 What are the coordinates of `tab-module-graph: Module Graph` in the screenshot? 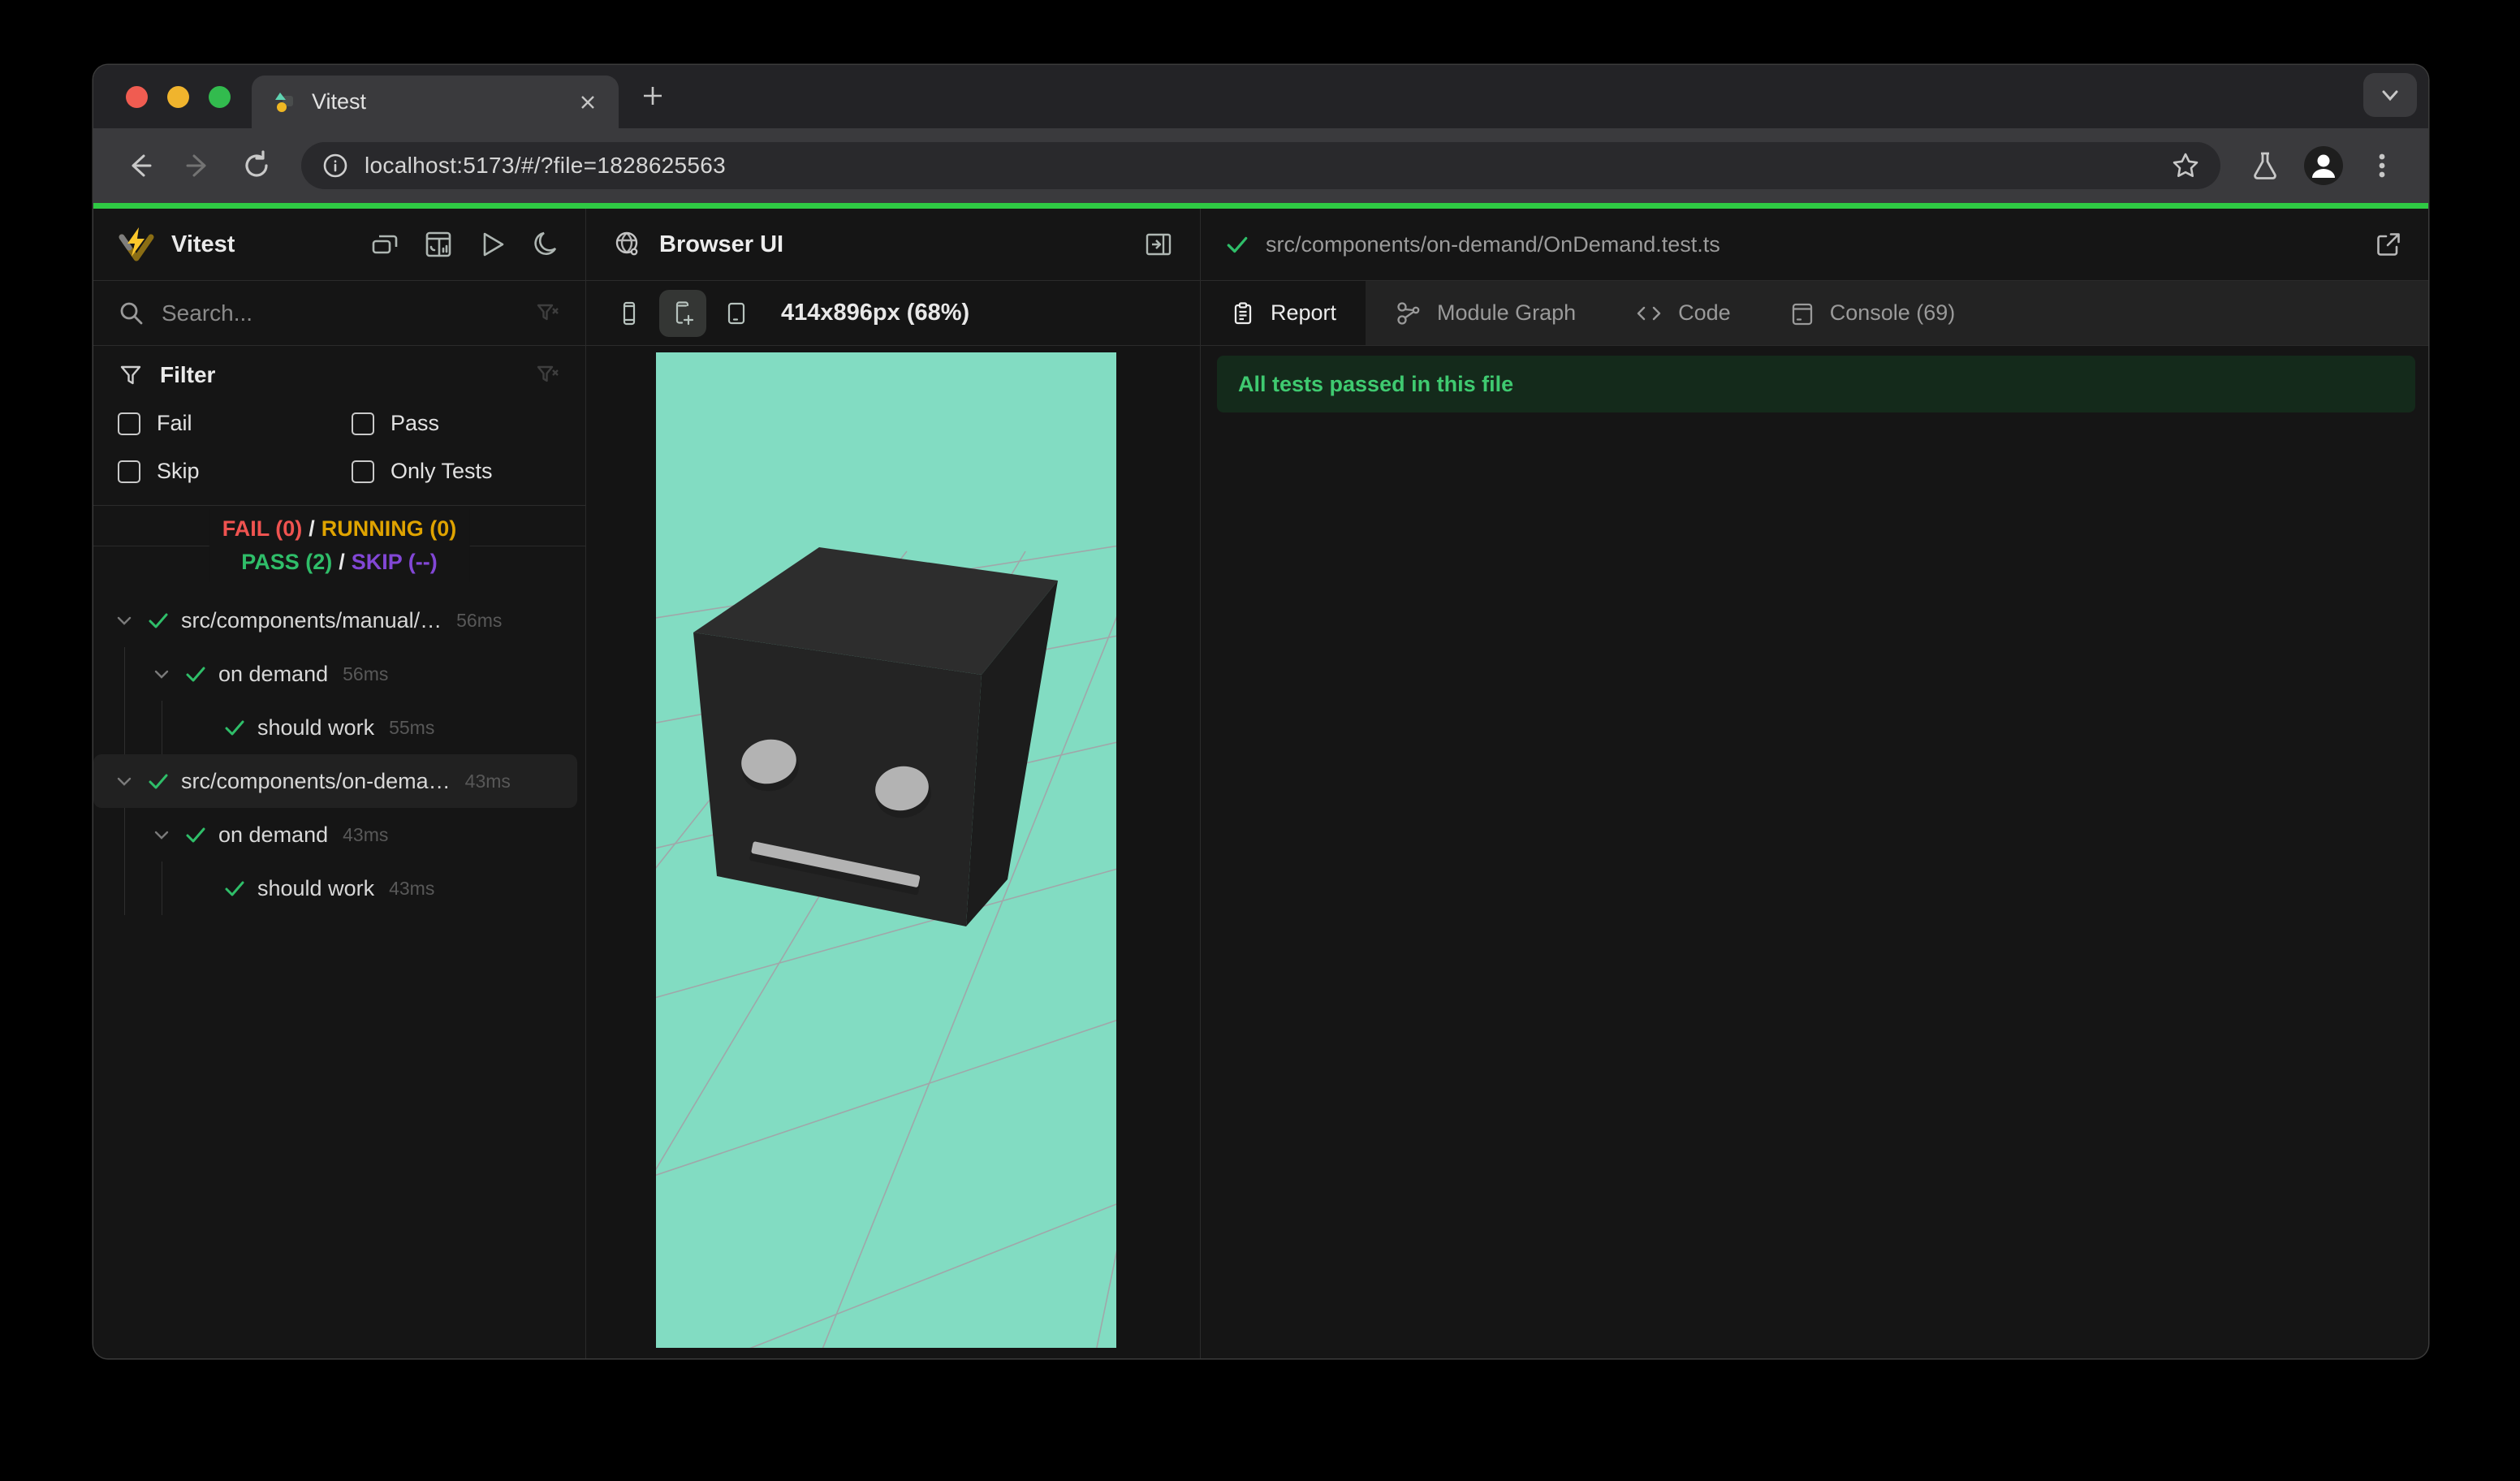 It's located at (1485, 313).